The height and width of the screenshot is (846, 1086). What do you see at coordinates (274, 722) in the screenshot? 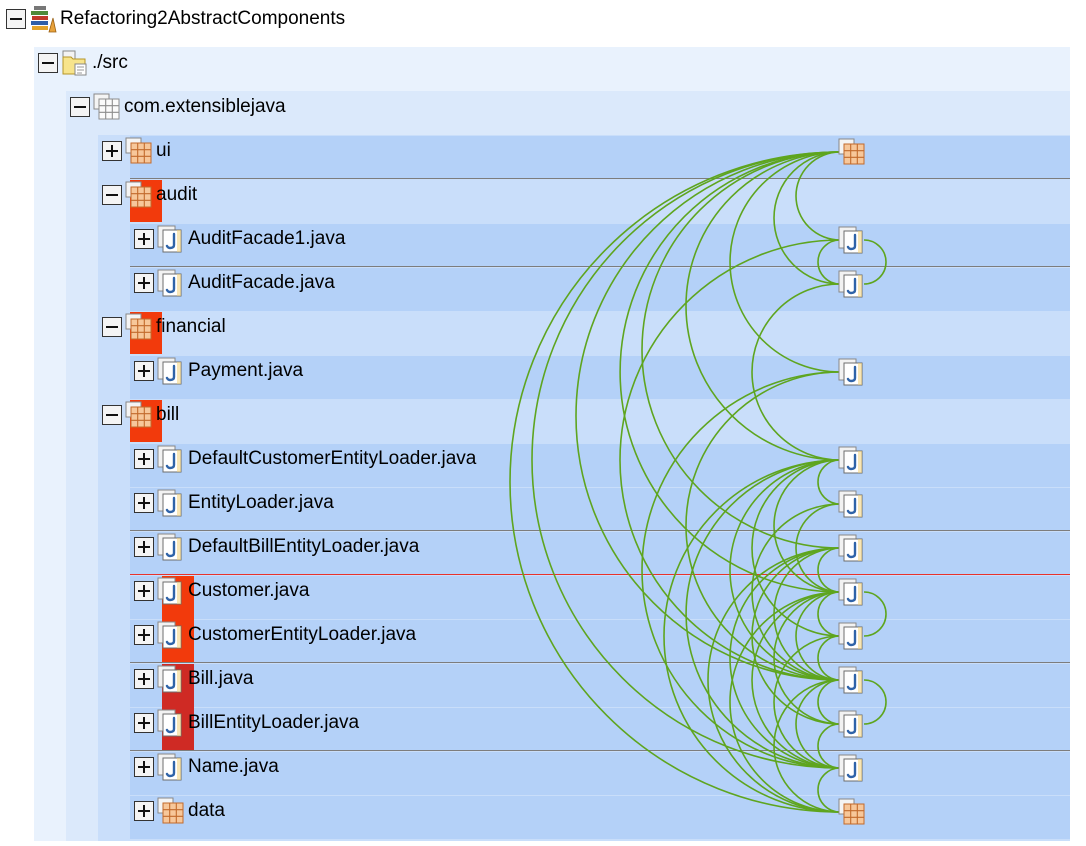
I see `tree-node-label: BillEntityLoader.java` at bounding box center [274, 722].